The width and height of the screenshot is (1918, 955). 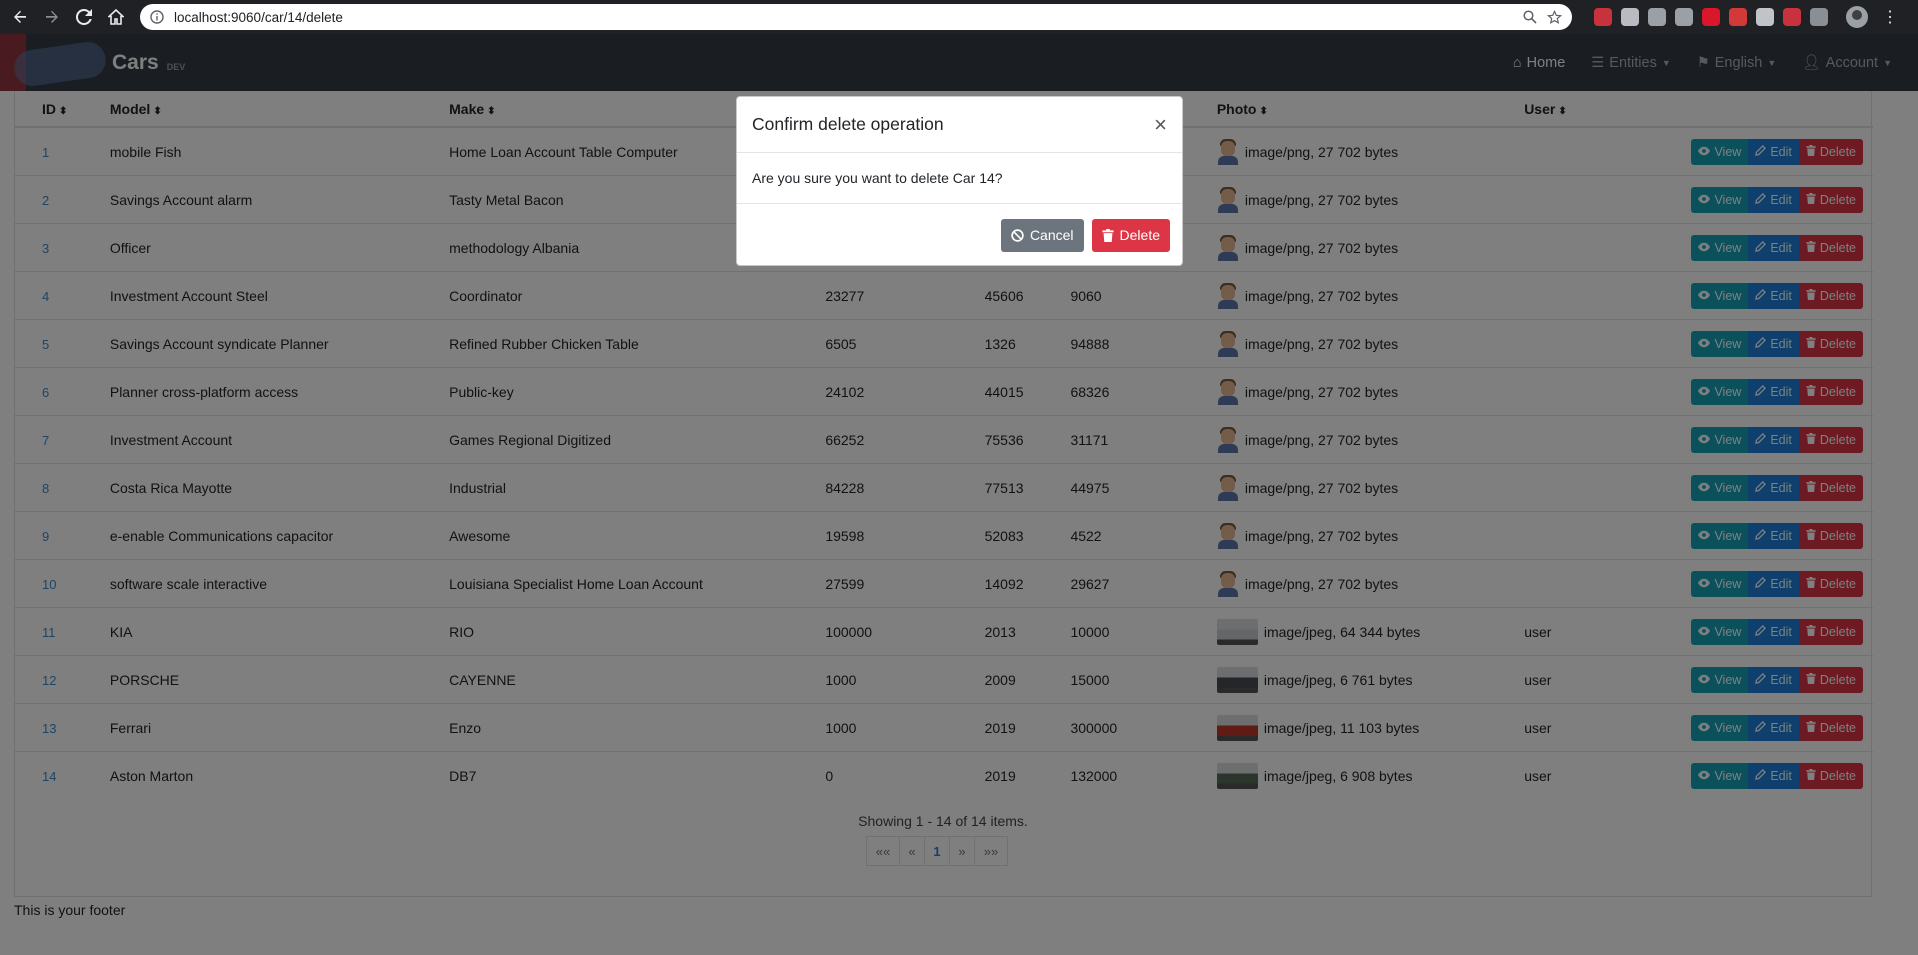 What do you see at coordinates (843, 17) in the screenshot?
I see `url-text: localhost:9060/car/14/delete` at bounding box center [843, 17].